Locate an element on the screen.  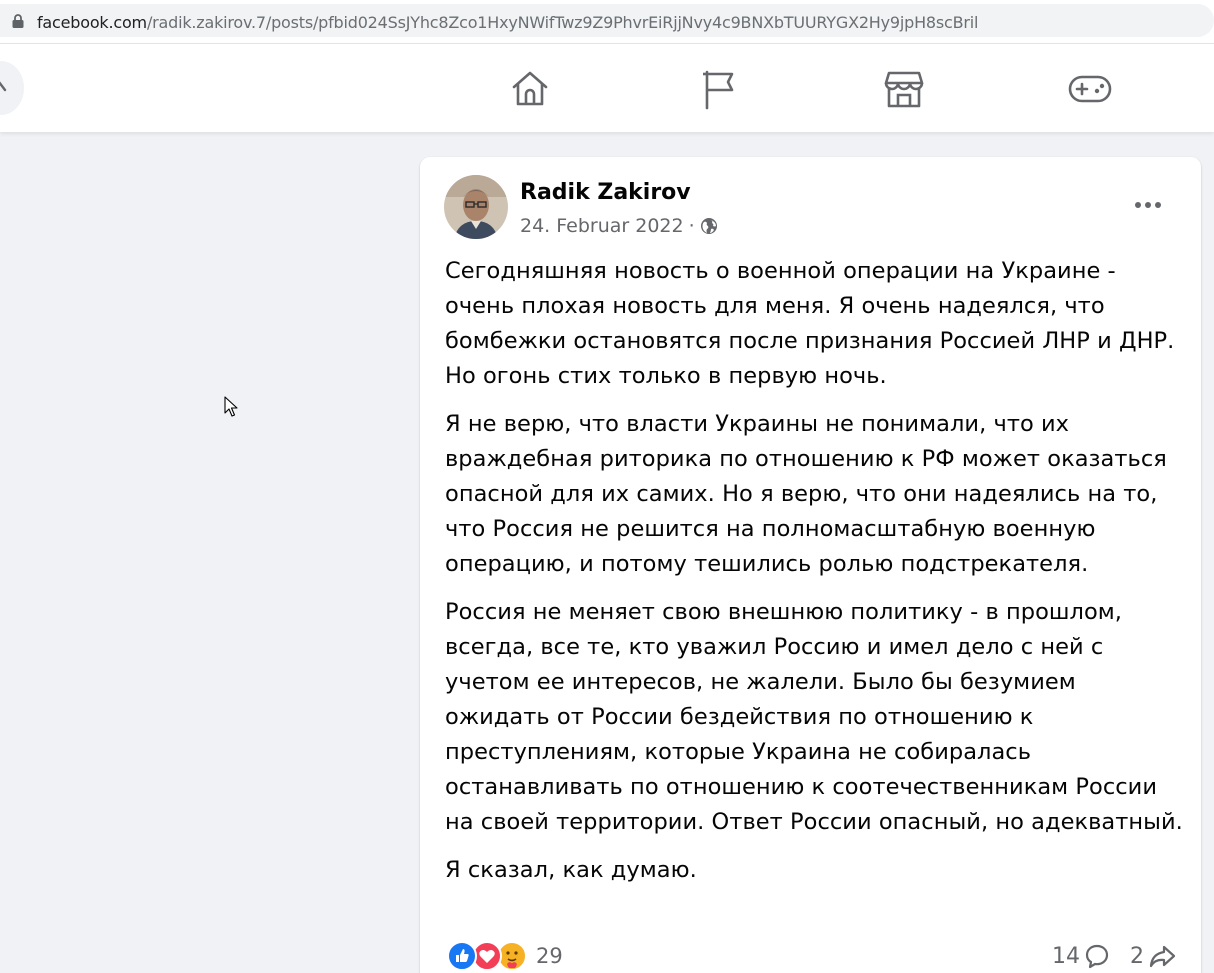
shares-count-button: 2 is located at coordinates (1153, 956).